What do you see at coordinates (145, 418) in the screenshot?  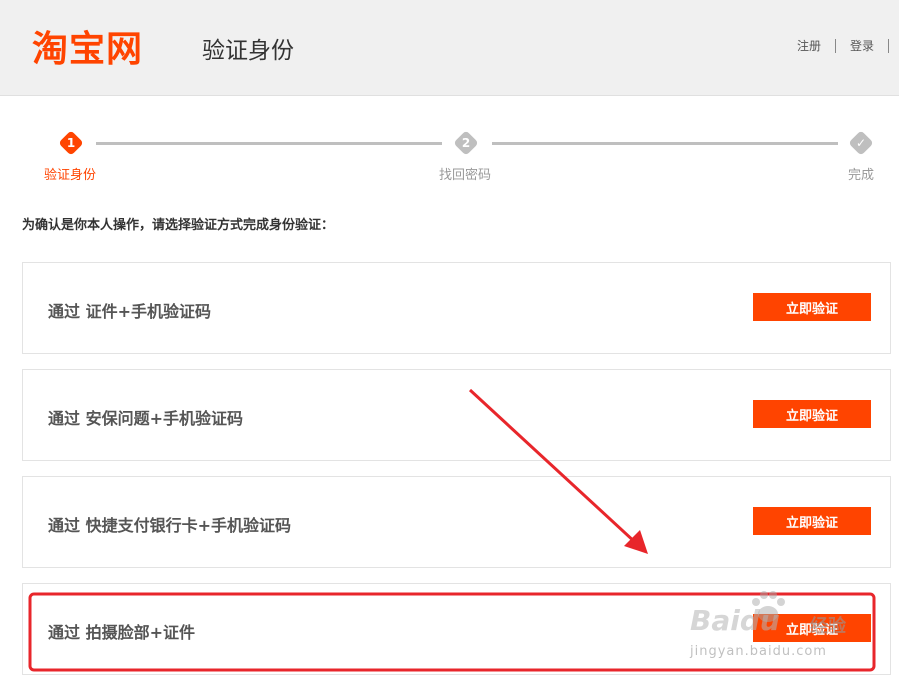 I see `option-label: 通过 安保问题+手机验证码` at bounding box center [145, 418].